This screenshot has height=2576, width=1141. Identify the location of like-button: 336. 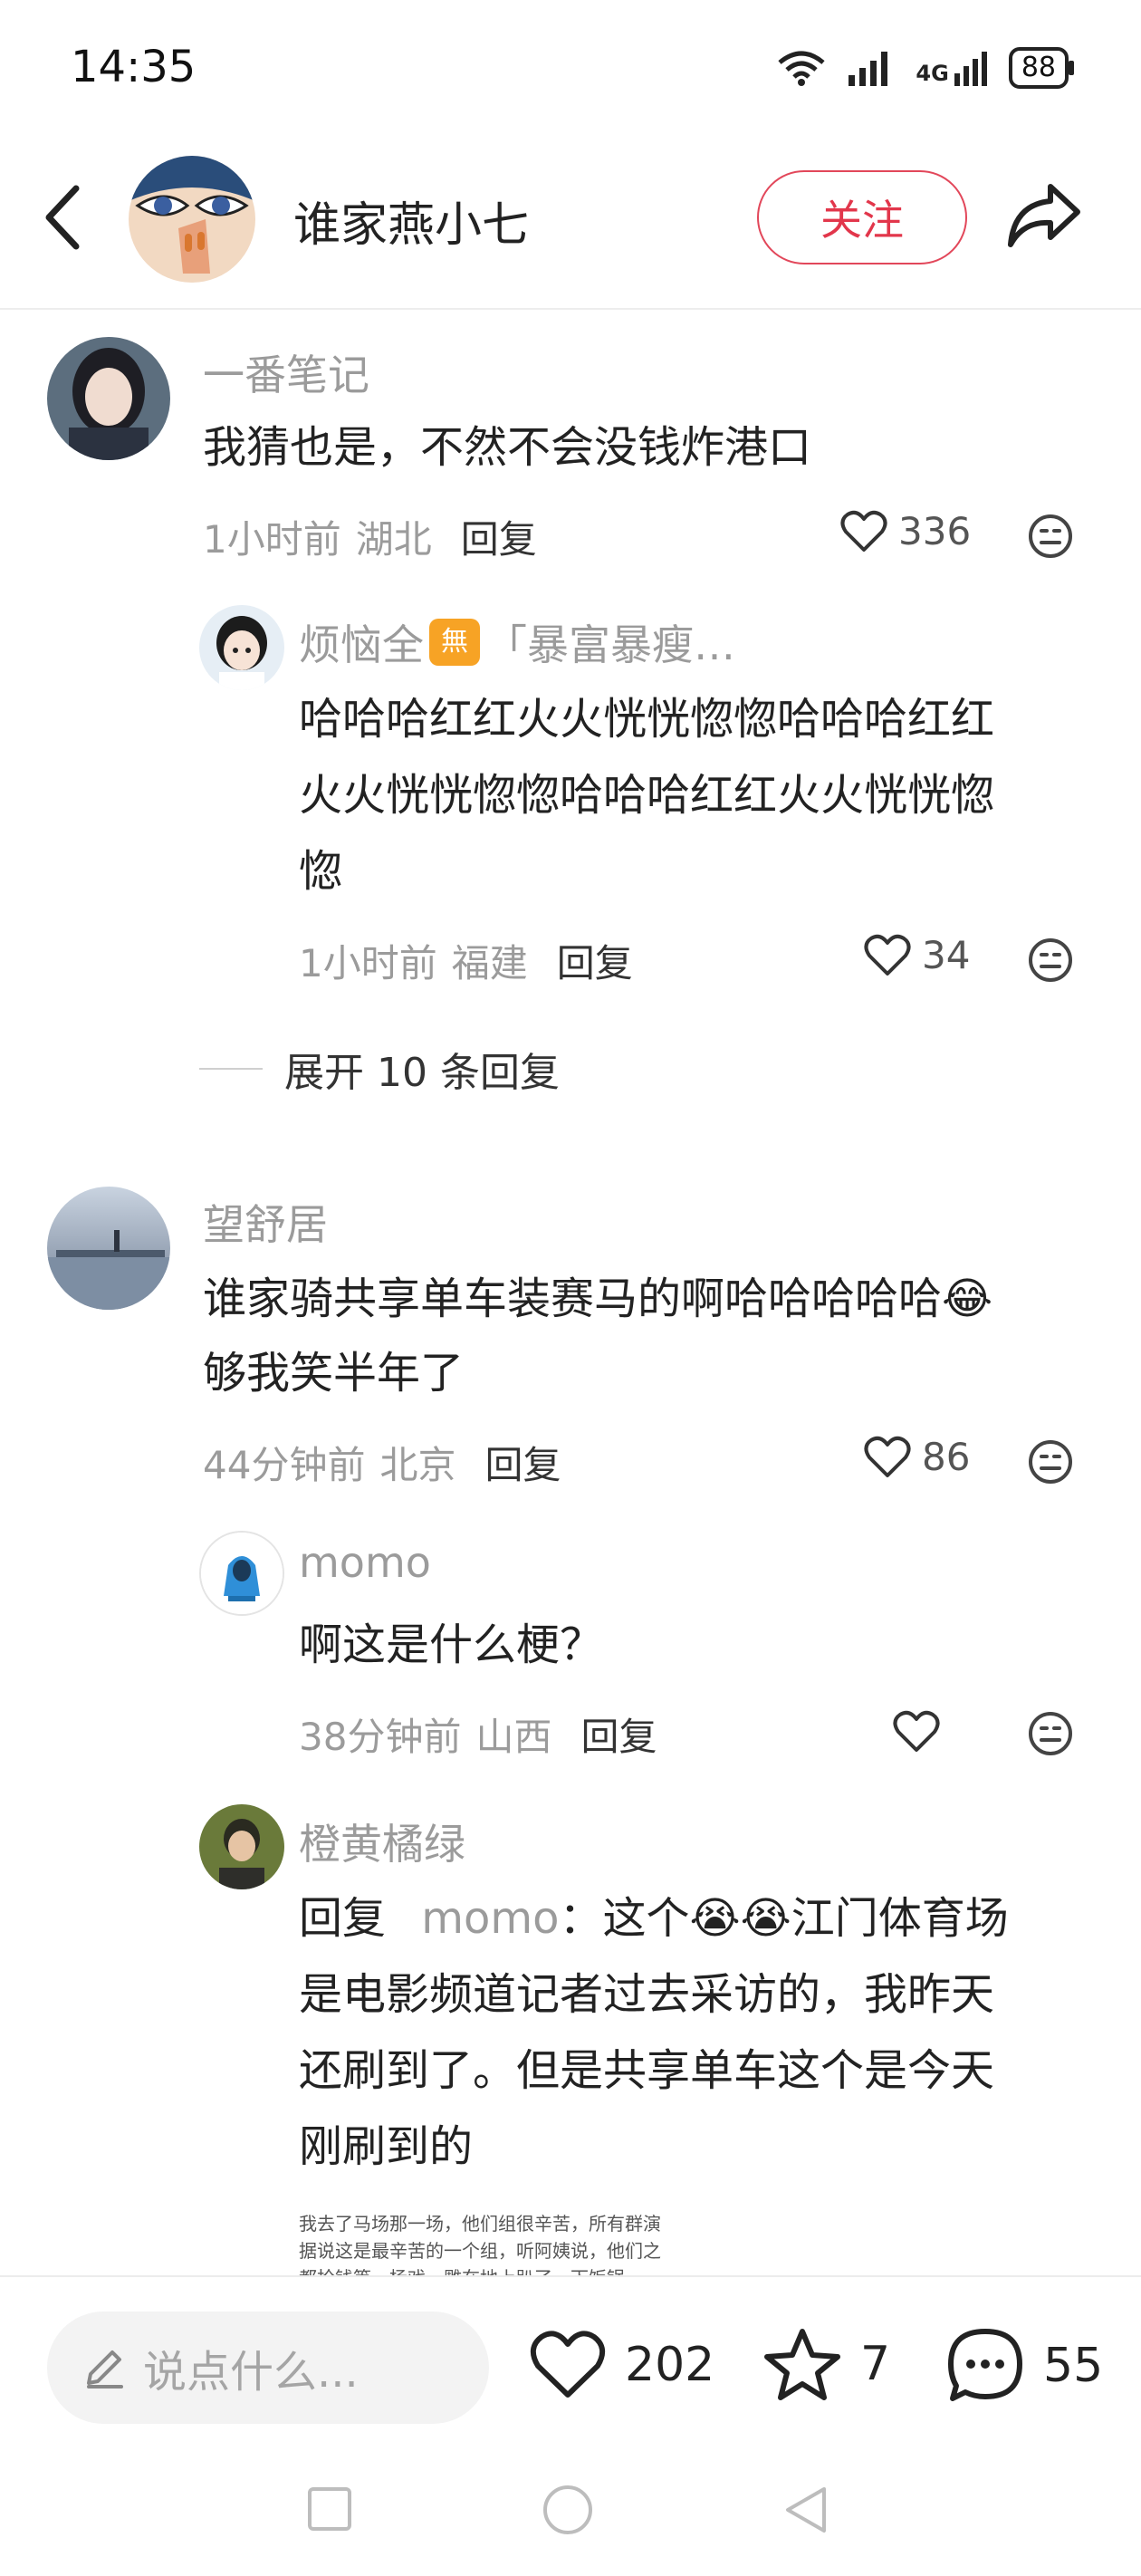
(905, 531).